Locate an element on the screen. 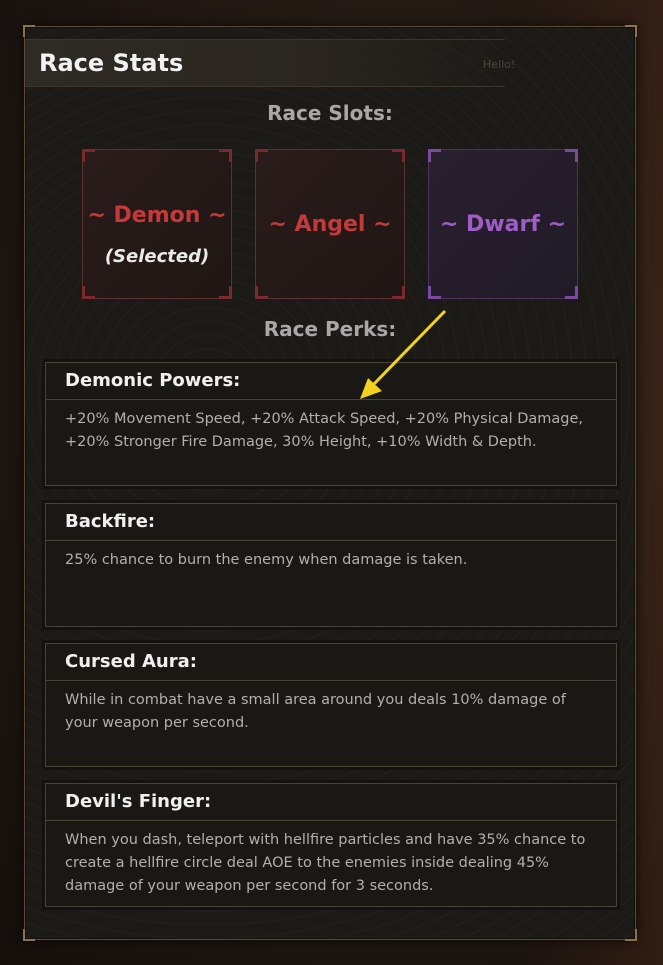  arrow-shaft is located at coordinates (409, 347).